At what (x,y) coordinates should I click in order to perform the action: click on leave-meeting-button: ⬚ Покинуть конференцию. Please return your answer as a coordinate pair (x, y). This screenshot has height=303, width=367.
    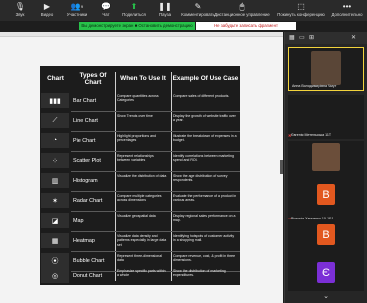
    Looking at the image, I should click on (301, 10).